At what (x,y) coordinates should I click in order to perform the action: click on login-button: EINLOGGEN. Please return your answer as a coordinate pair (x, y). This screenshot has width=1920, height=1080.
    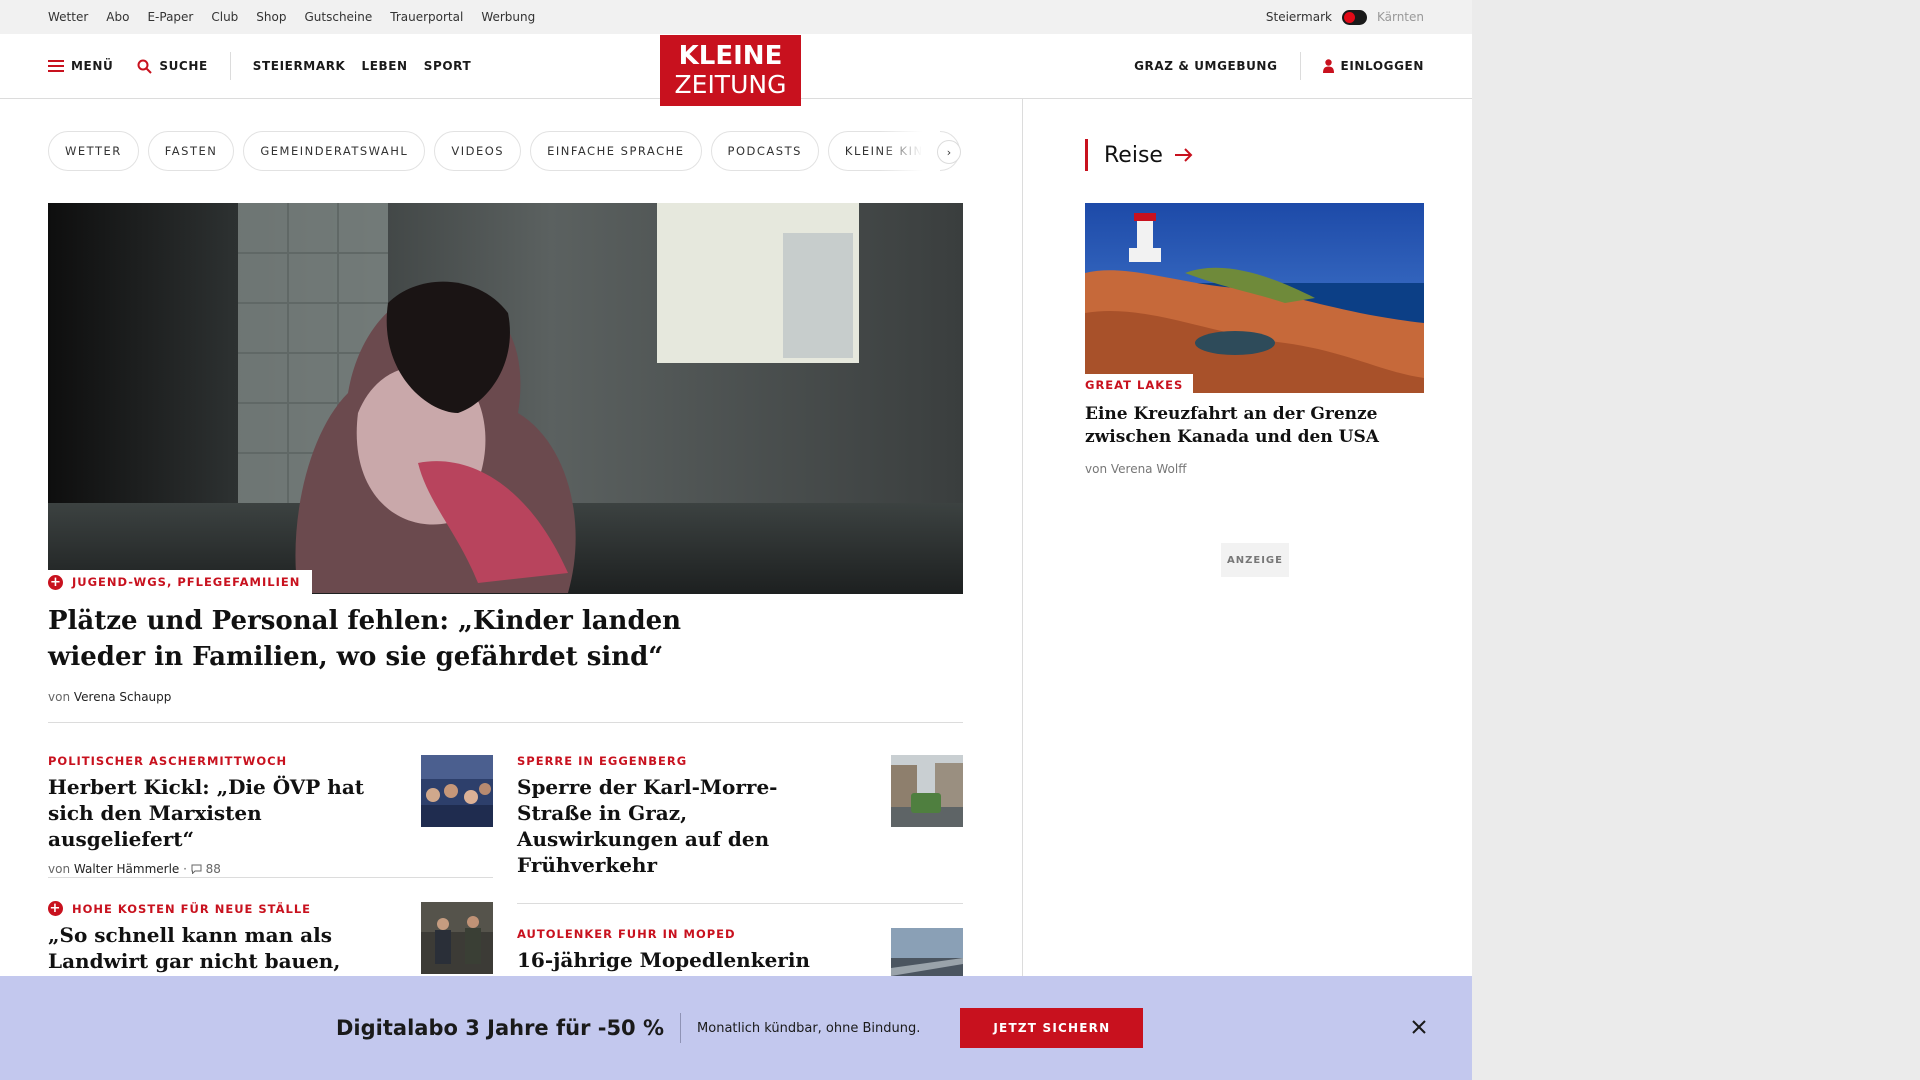
    Looking at the image, I should click on (1373, 66).